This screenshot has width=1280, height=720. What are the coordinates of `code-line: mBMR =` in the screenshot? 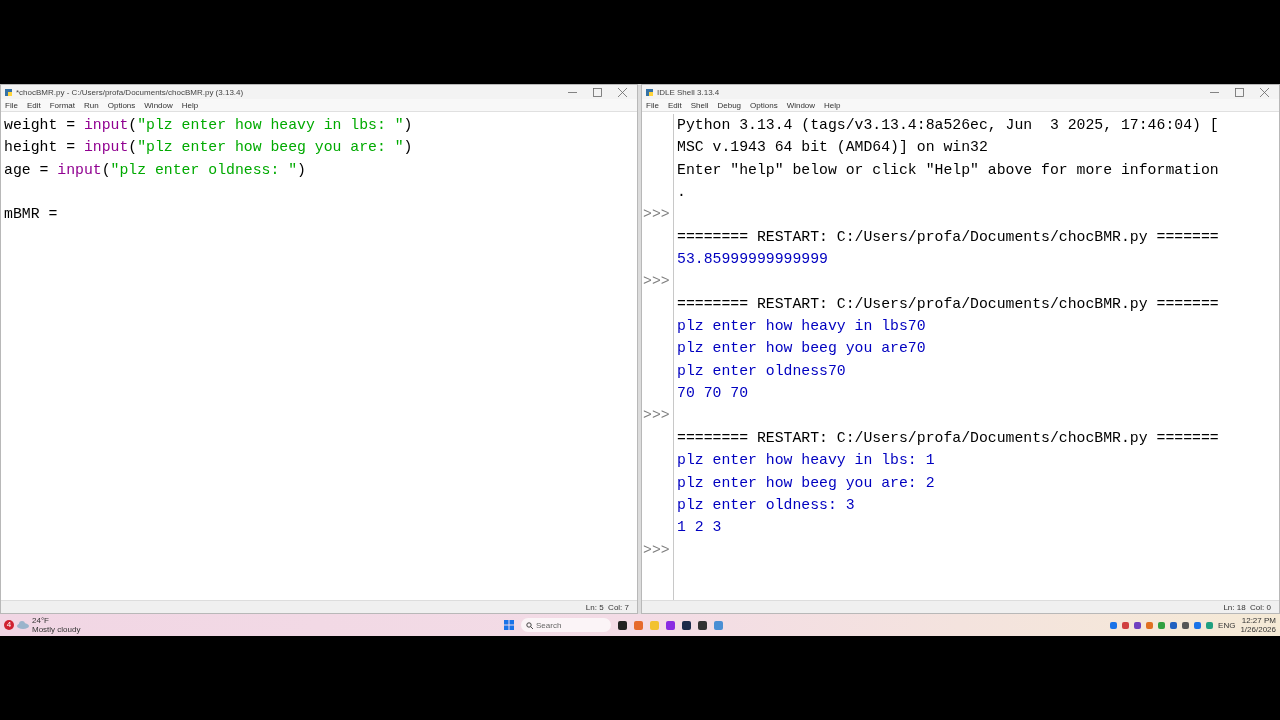 It's located at (31, 215).